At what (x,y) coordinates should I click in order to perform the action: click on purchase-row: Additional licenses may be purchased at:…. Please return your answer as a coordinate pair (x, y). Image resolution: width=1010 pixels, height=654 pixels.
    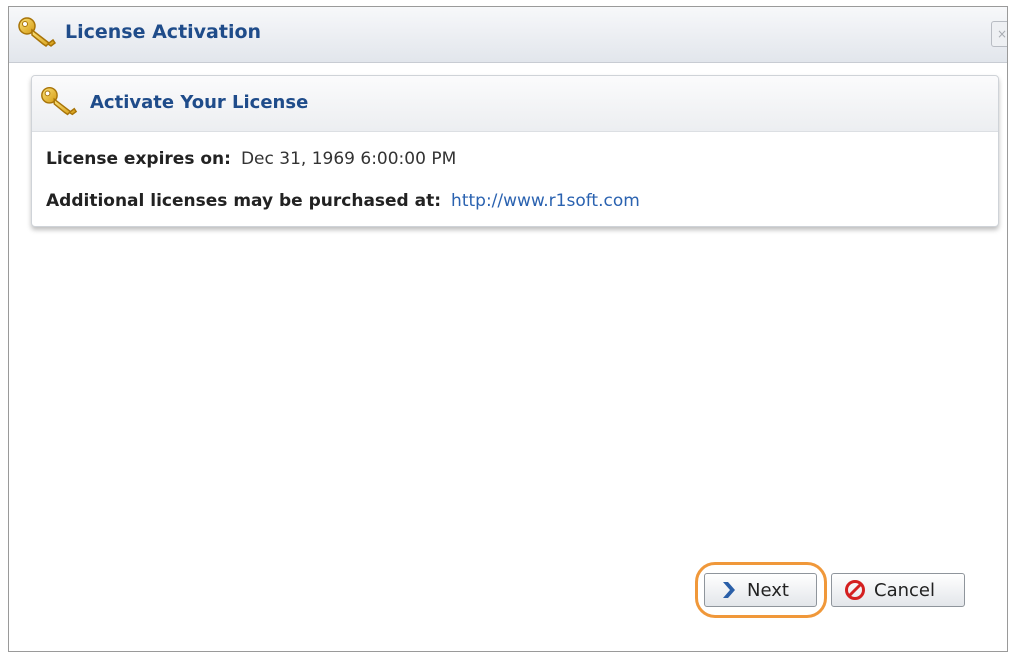
    Looking at the image, I should click on (343, 201).